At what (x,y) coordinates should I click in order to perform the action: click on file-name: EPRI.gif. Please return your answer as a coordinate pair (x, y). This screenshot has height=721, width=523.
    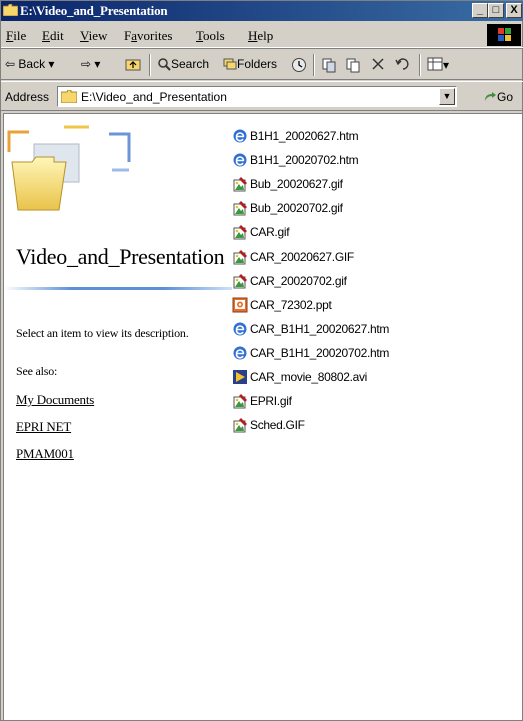
    Looking at the image, I should click on (271, 401).